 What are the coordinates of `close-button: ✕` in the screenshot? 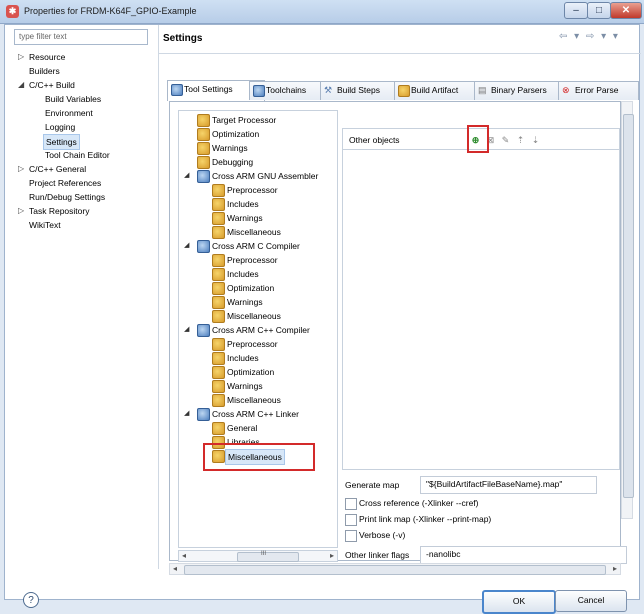 It's located at (626, 10).